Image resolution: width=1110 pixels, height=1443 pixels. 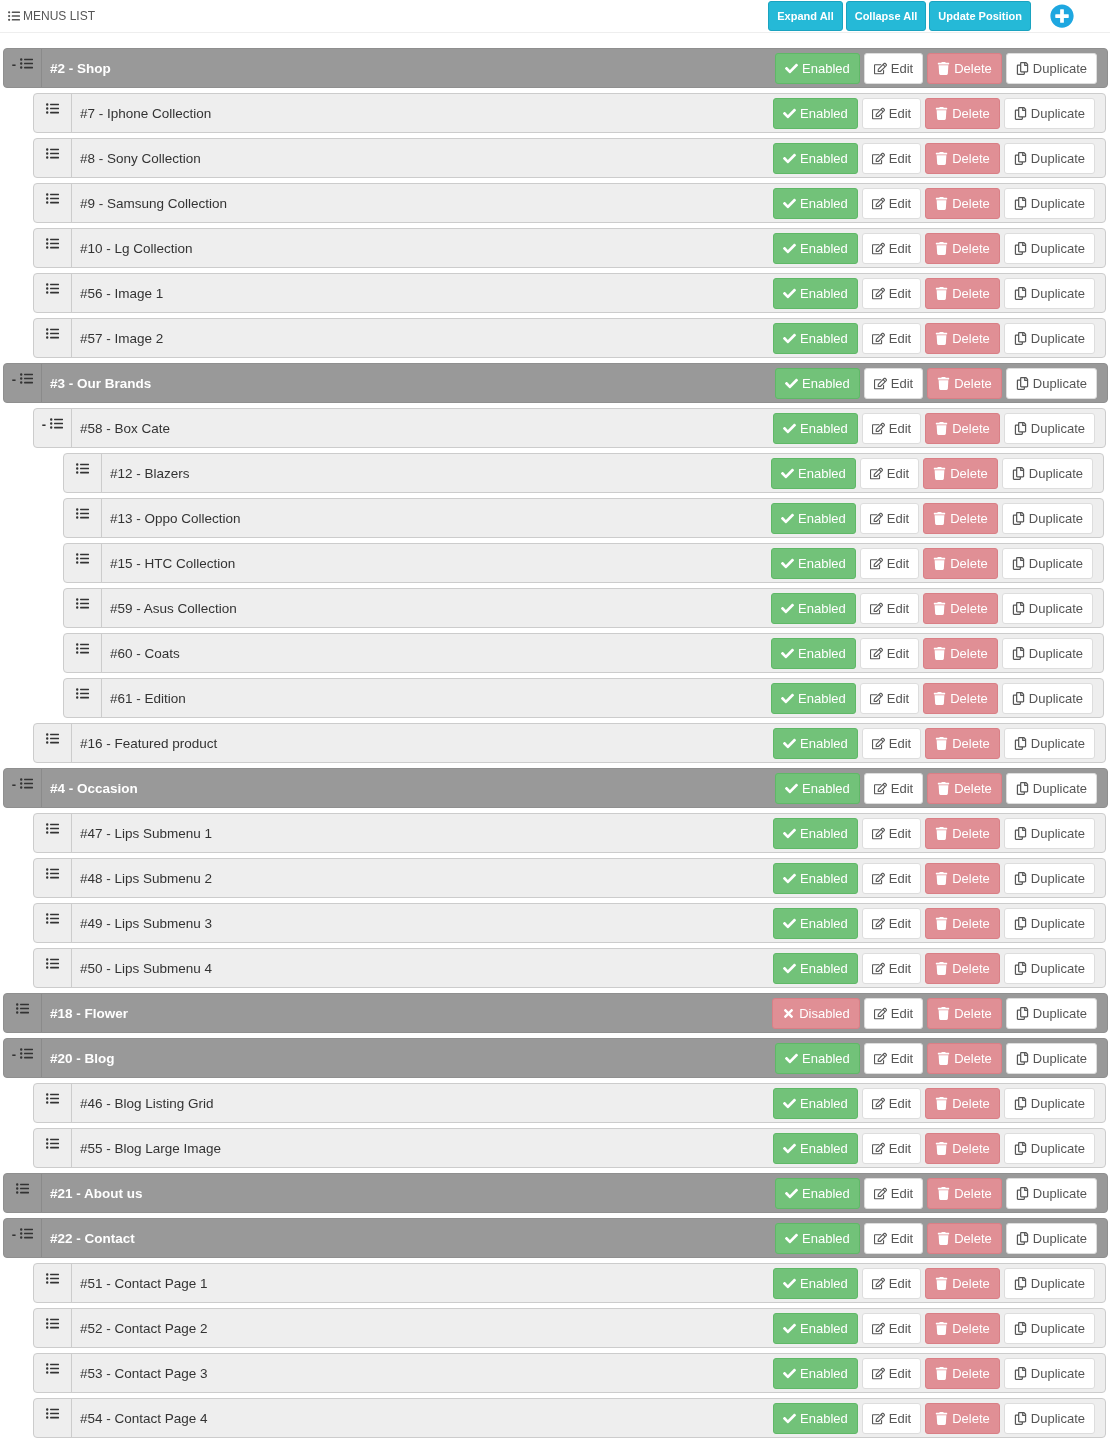 I want to click on toolbar-button: Expand All, so click(x=805, y=16).